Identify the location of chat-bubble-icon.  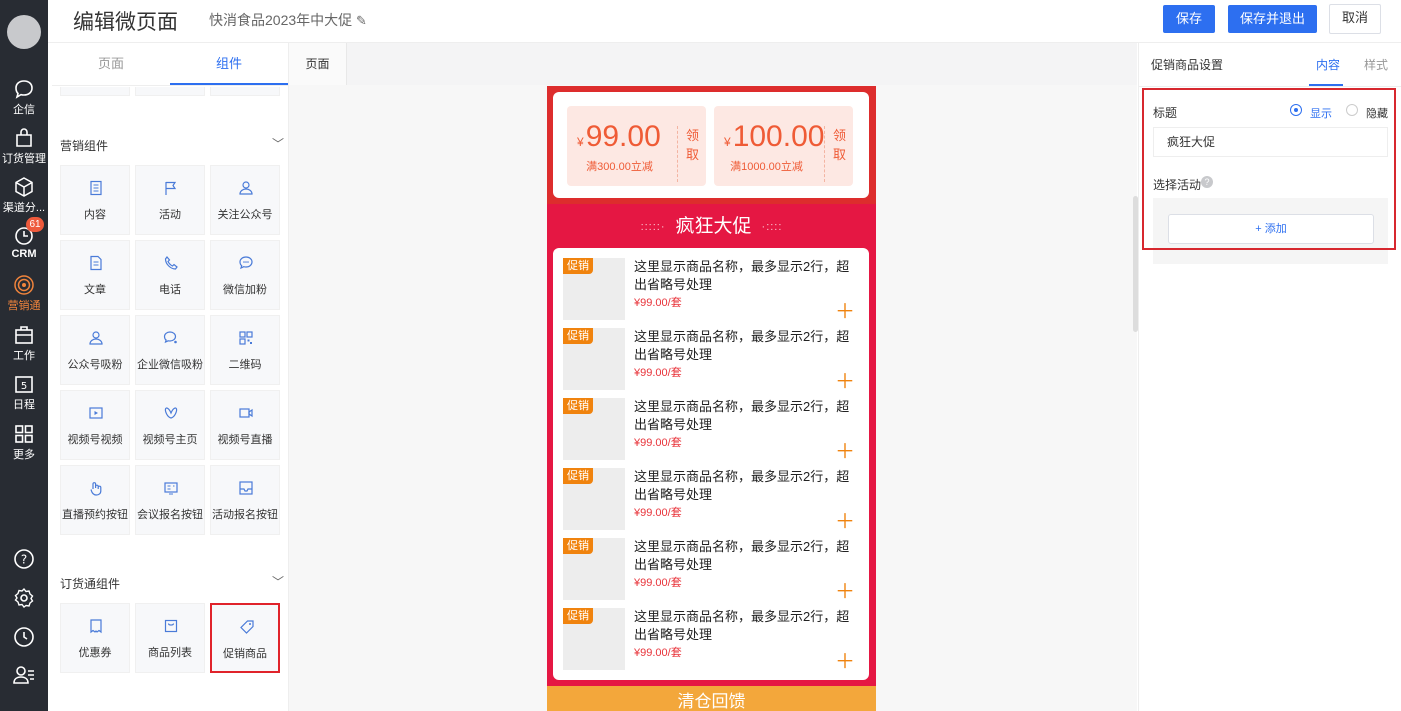
(24, 89).